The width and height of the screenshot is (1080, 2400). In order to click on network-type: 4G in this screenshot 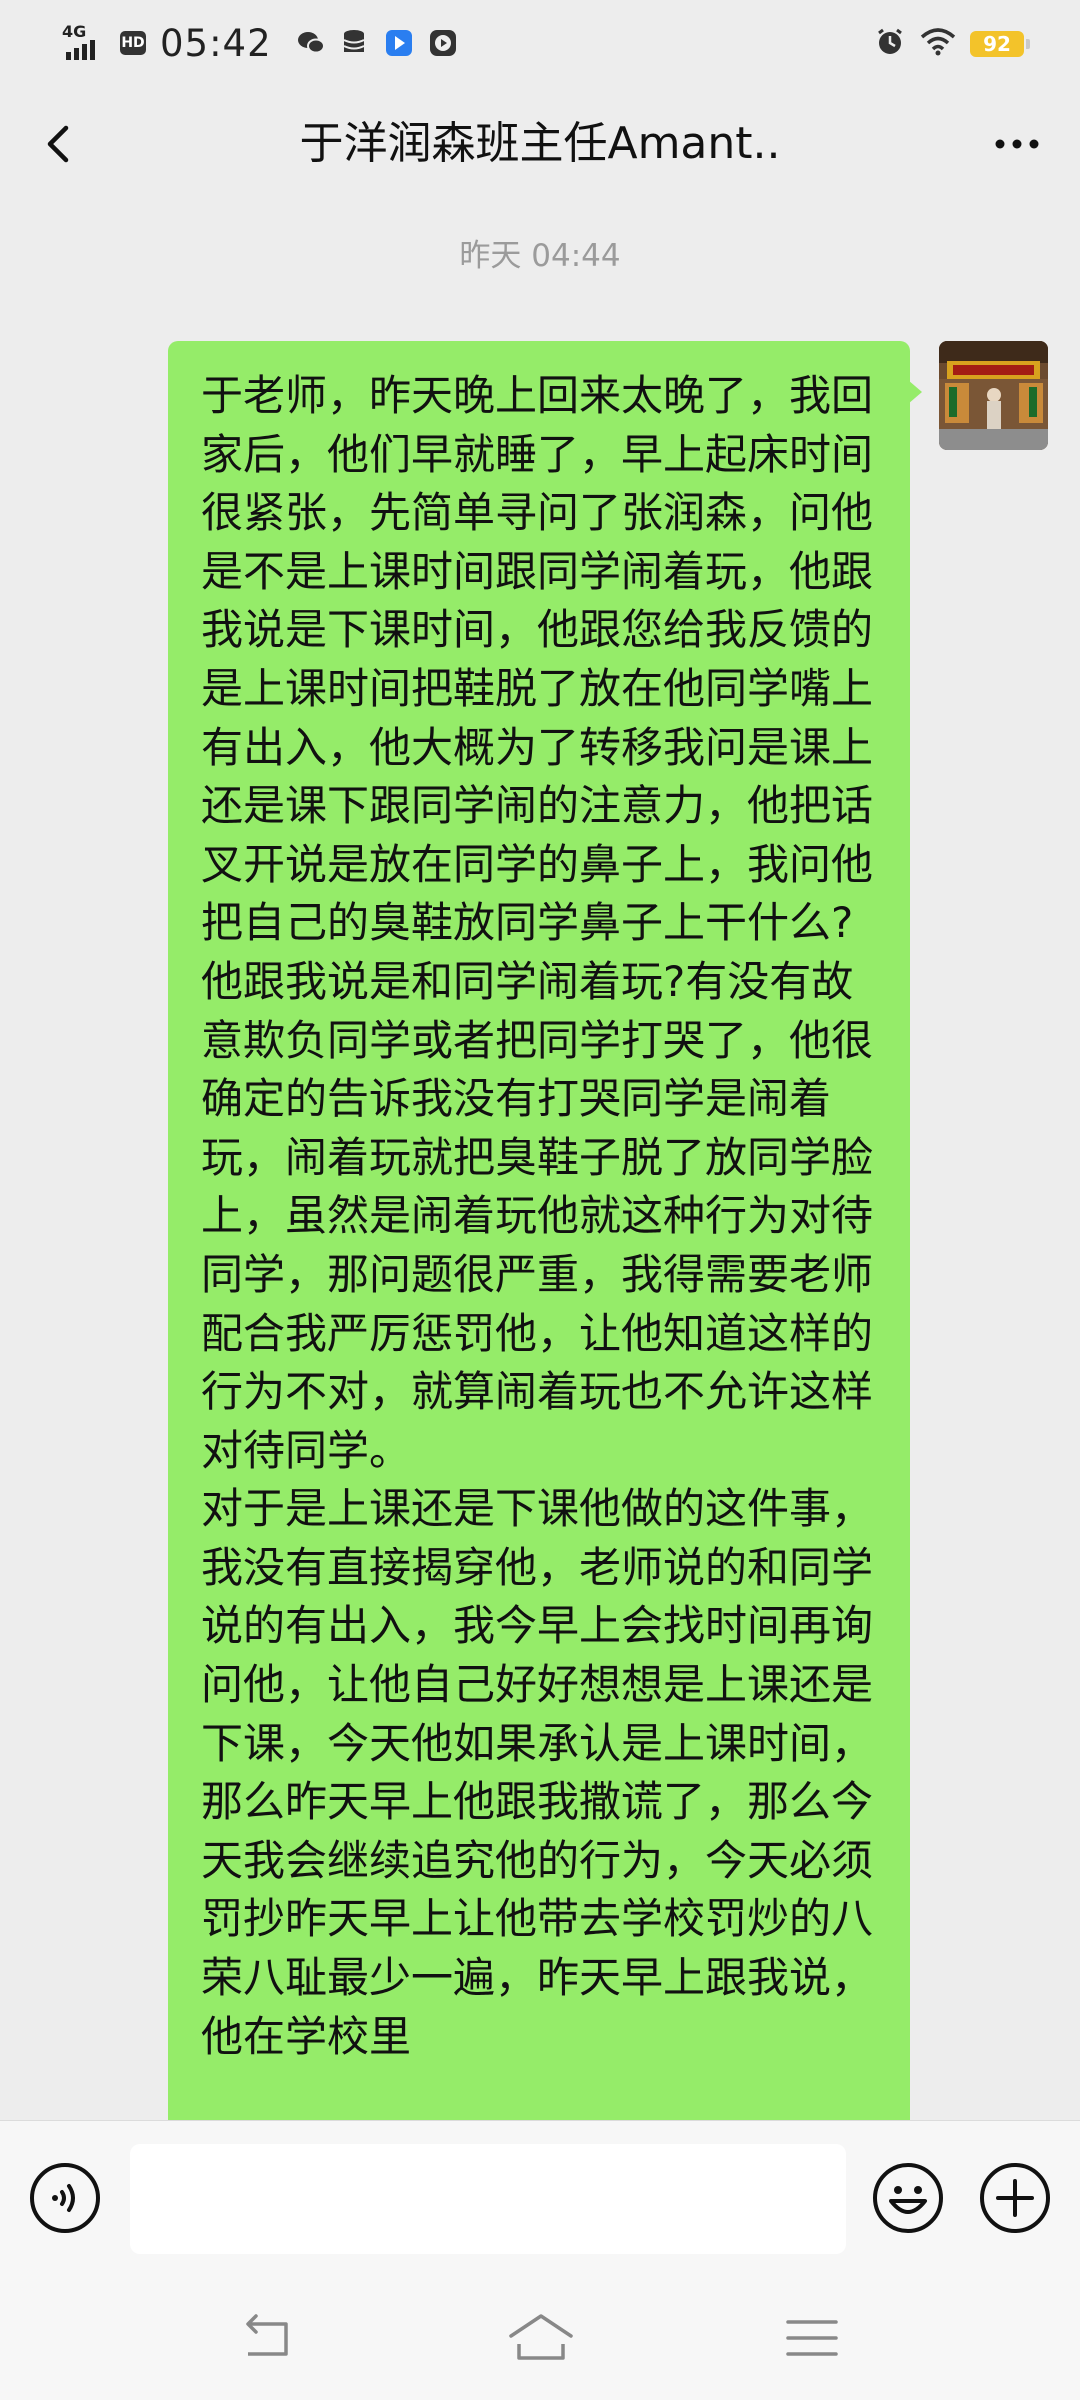, I will do `click(74, 31)`.